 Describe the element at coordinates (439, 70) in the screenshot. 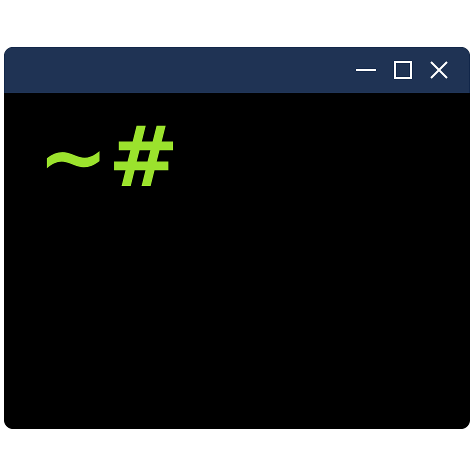

I see `close-icon` at that location.